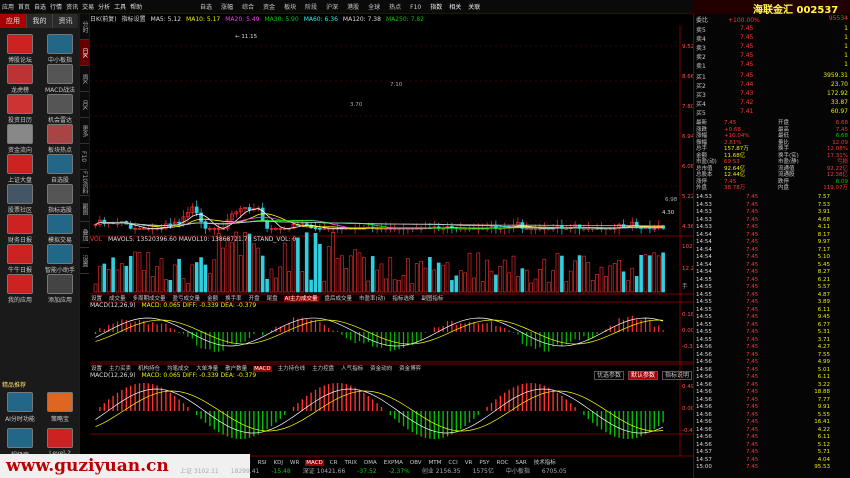 Image resolution: width=850 pixels, height=478 pixels. What do you see at coordinates (136, 7) in the screenshot?
I see `menu-item: 帮助` at bounding box center [136, 7].